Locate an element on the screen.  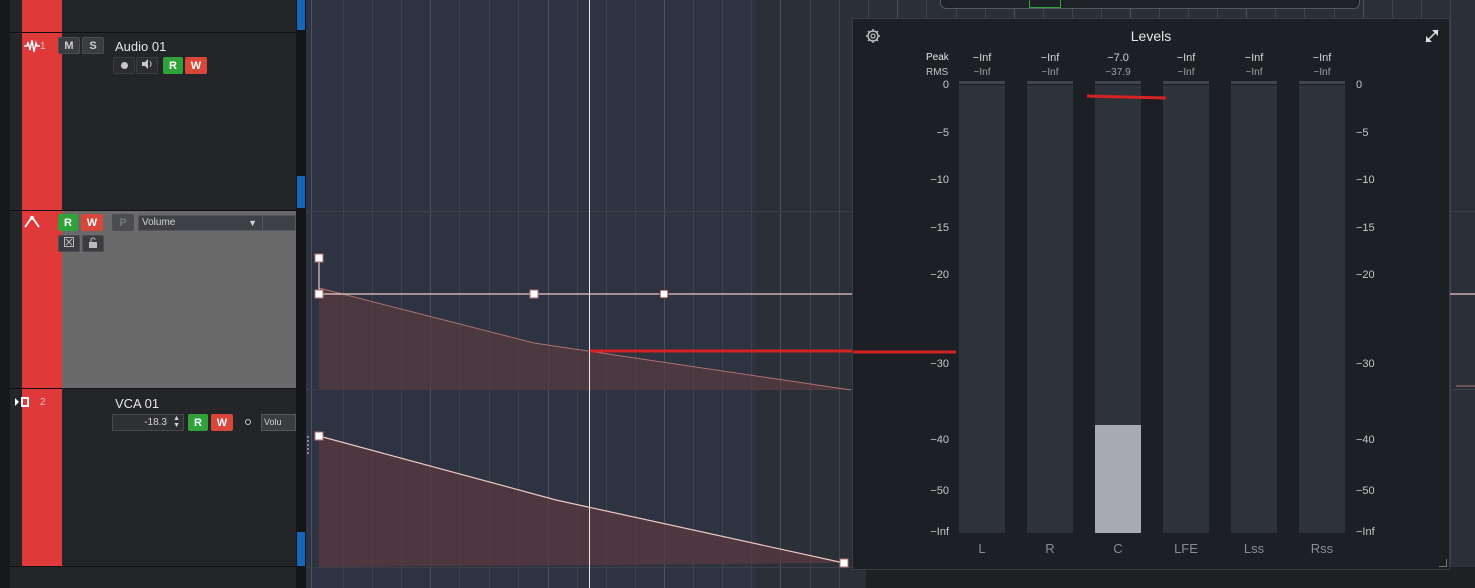
scale-label-left: −Inf is located at coordinates (939, 532).